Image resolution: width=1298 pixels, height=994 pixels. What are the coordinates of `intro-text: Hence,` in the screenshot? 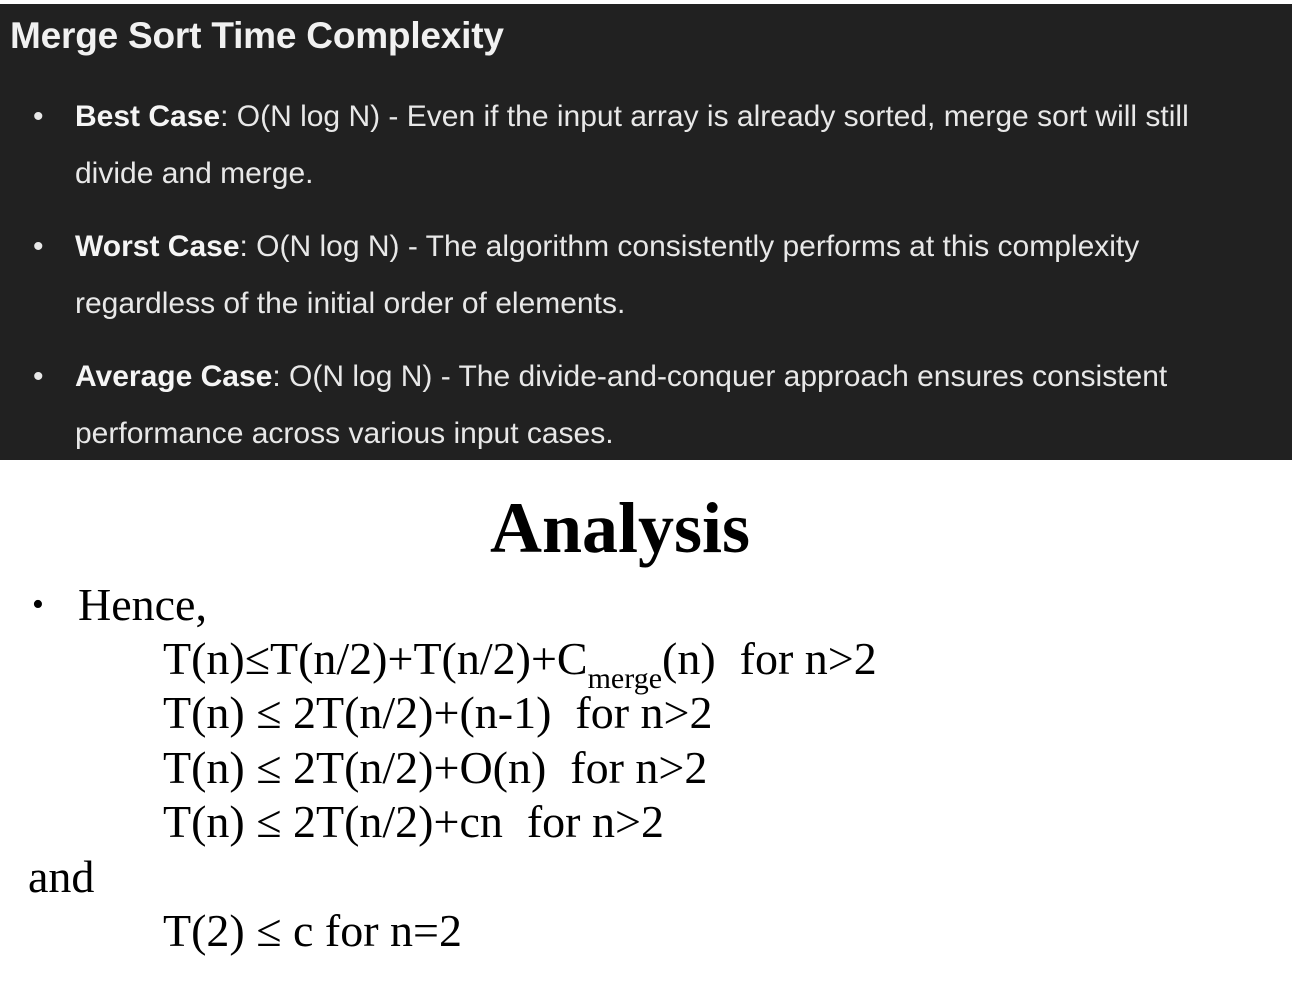 It's located at (142, 604).